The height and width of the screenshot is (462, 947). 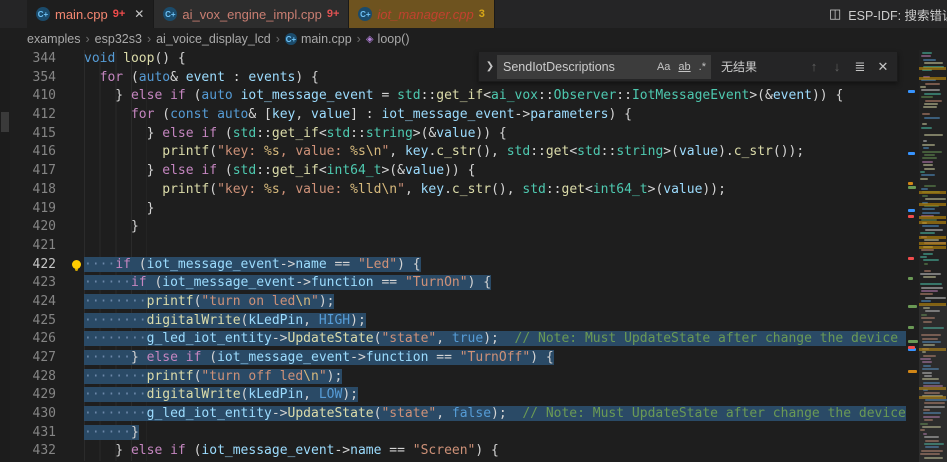 I want to click on line-number: 431, so click(x=42, y=433).